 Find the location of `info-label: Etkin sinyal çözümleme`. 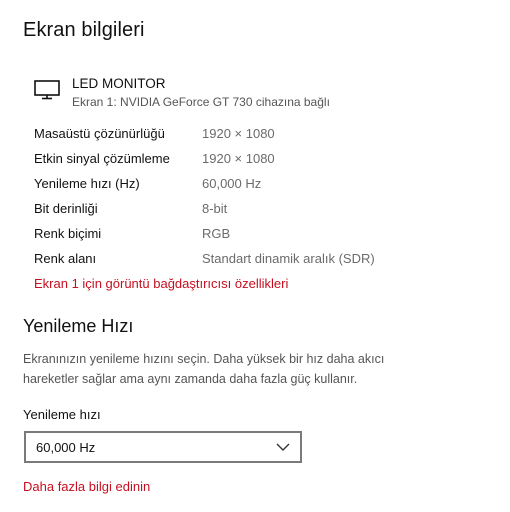

info-label: Etkin sinyal çözümleme is located at coordinates (102, 158).